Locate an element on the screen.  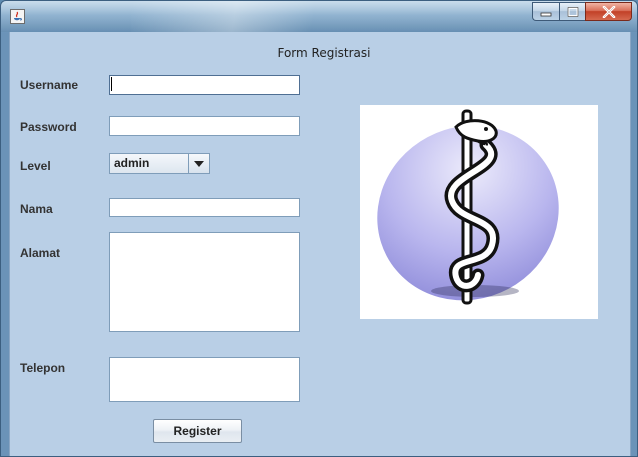
text-caret is located at coordinates (111, 84).